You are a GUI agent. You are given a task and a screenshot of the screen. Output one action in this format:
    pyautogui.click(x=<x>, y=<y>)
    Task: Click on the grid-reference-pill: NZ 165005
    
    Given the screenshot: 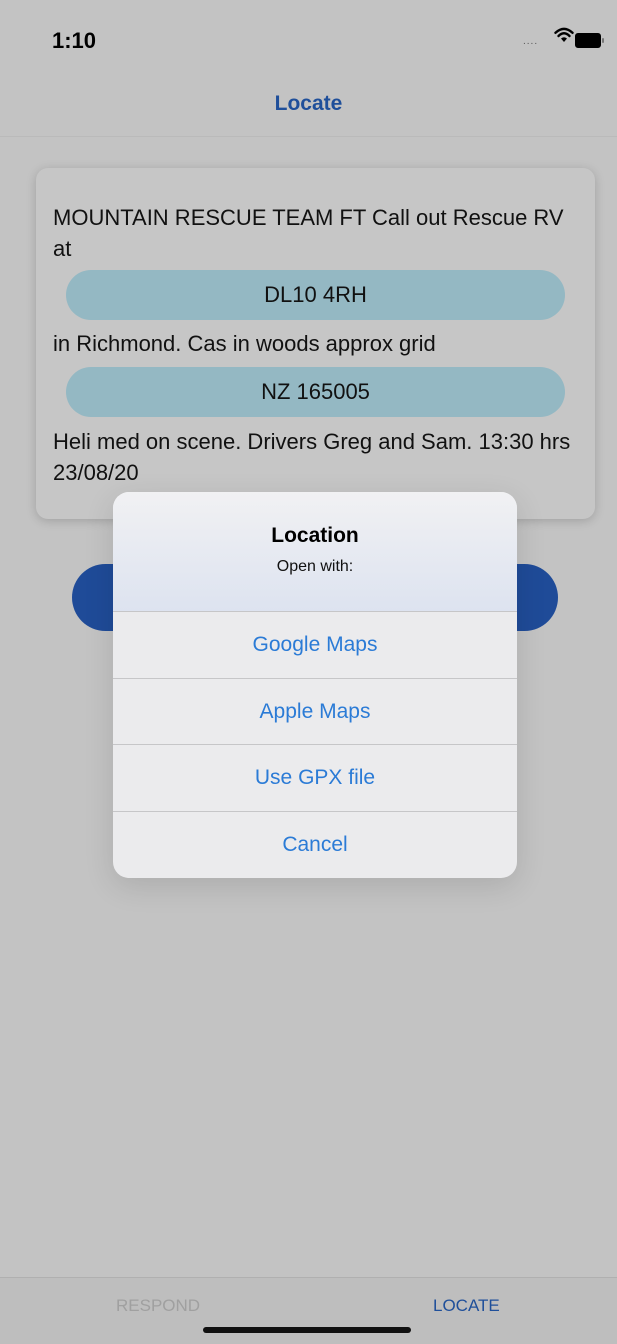 What is the action you would take?
    pyautogui.click(x=315, y=392)
    